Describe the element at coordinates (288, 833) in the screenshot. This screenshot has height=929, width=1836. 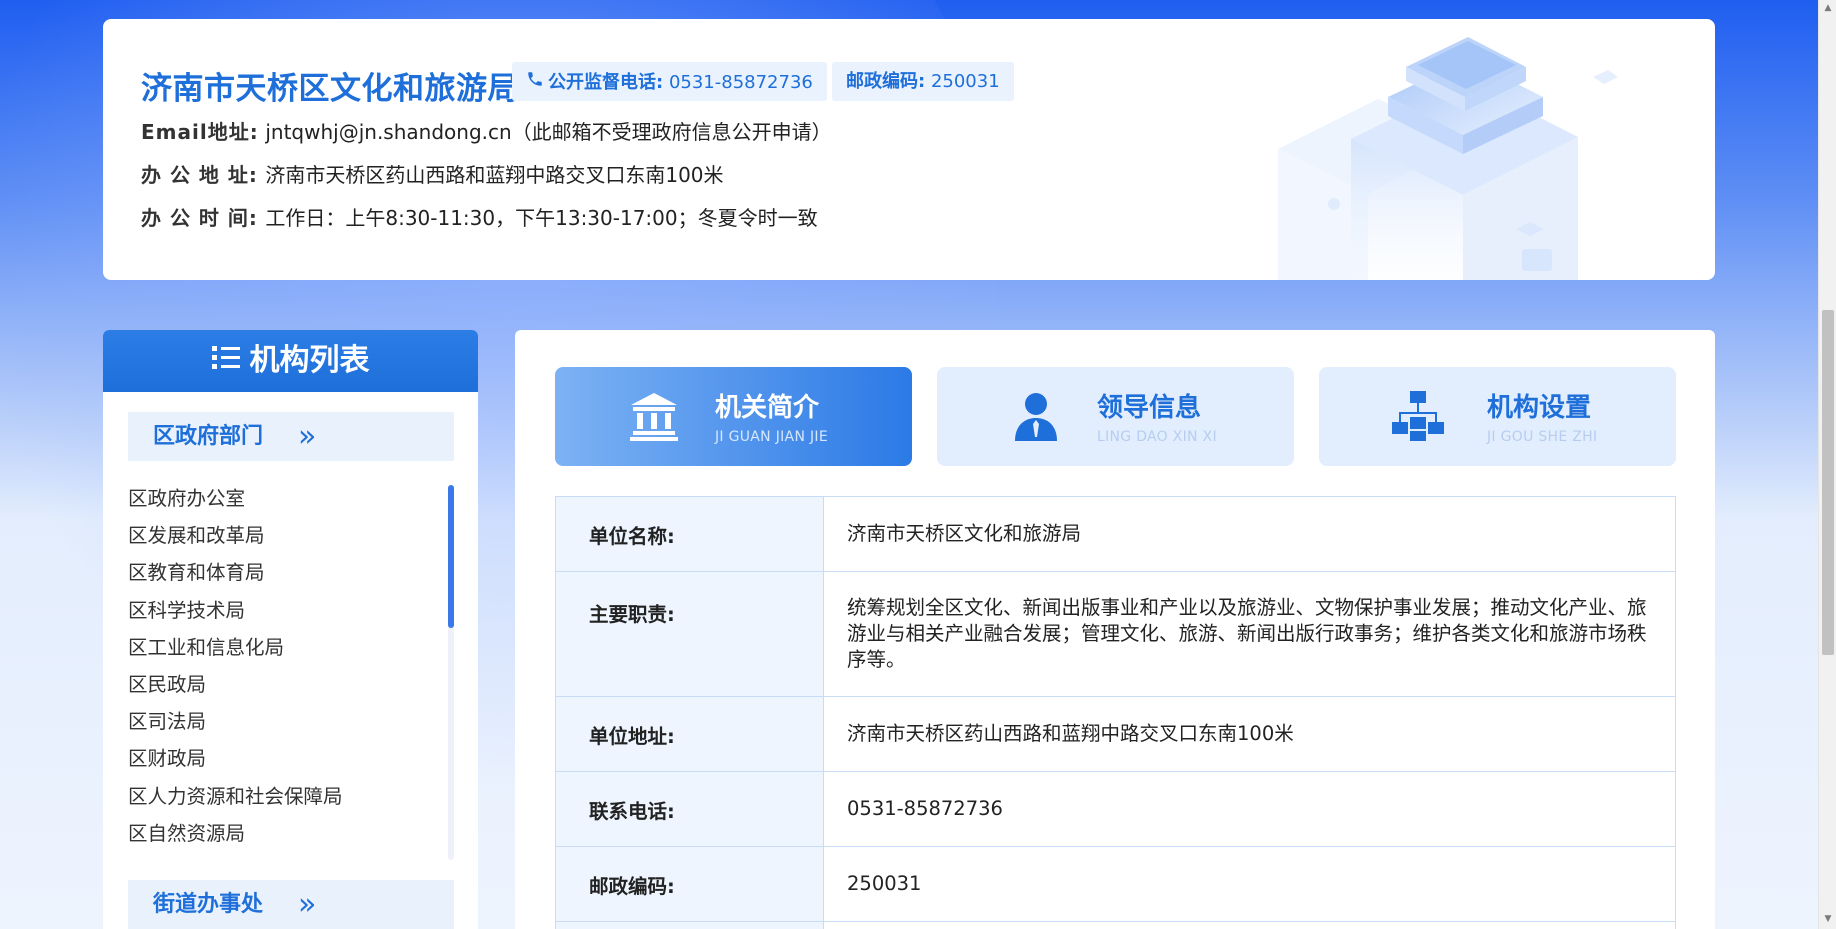
I see `list-item: 区自然资源局` at that location.